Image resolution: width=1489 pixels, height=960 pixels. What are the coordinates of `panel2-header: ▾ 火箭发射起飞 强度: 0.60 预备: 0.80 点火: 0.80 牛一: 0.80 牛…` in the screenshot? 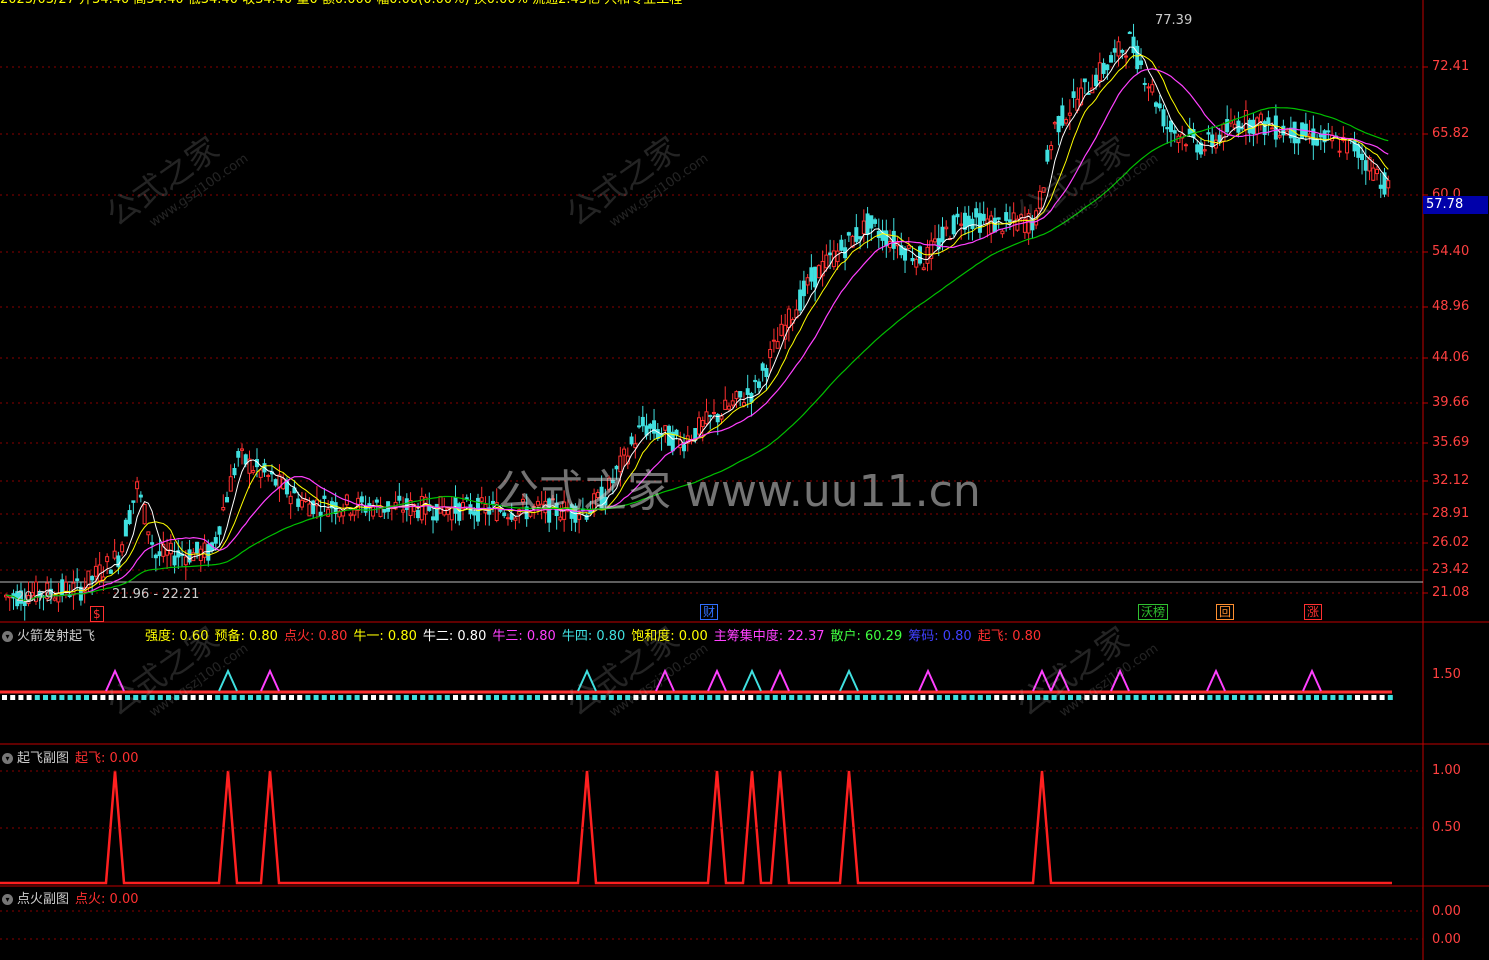 It's located at (524, 634).